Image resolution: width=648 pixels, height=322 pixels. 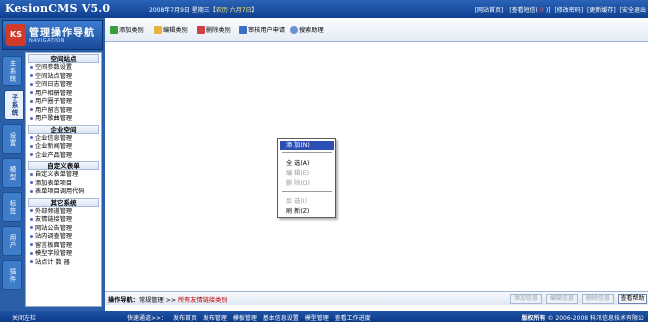 What do you see at coordinates (307, 201) in the screenshot?
I see `context-invert-selection-item: 反 选(I)` at bounding box center [307, 201].